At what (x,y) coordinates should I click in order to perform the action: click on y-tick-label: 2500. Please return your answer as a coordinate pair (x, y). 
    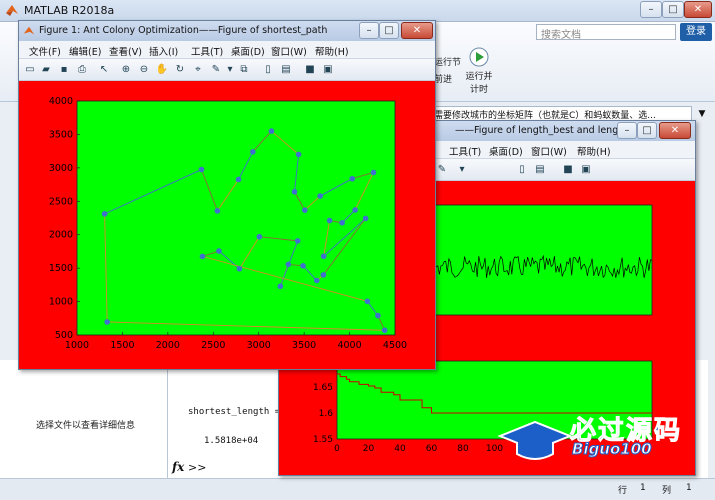
    Looking at the image, I should click on (61, 201).